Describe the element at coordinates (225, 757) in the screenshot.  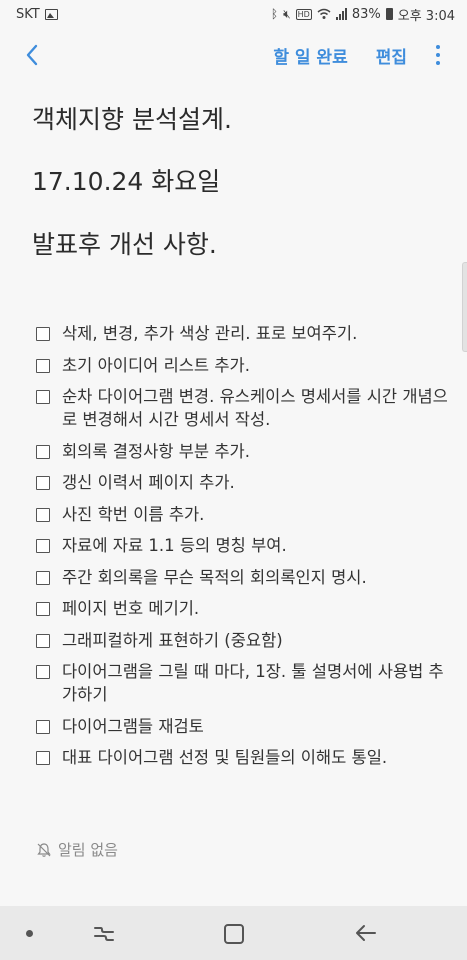
I see `checklist-item-text: 대표 다이어그램 선정 및 팀원들의 이해도 통일.` at that location.